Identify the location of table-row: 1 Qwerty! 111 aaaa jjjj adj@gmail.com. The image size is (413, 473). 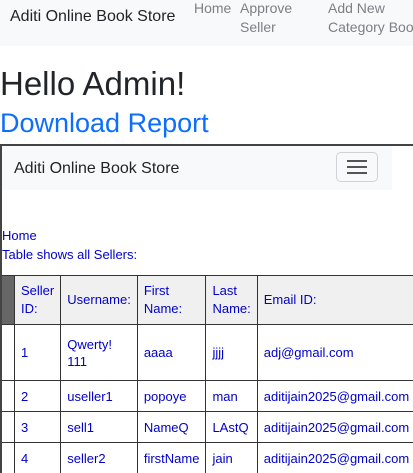
(207, 352).